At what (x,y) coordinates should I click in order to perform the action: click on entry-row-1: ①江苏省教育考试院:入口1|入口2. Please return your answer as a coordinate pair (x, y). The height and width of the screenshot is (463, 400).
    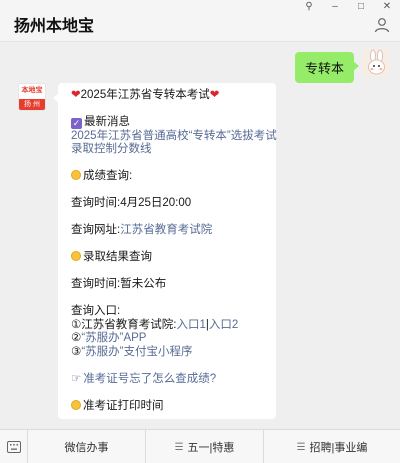
    Looking at the image, I should click on (169, 326).